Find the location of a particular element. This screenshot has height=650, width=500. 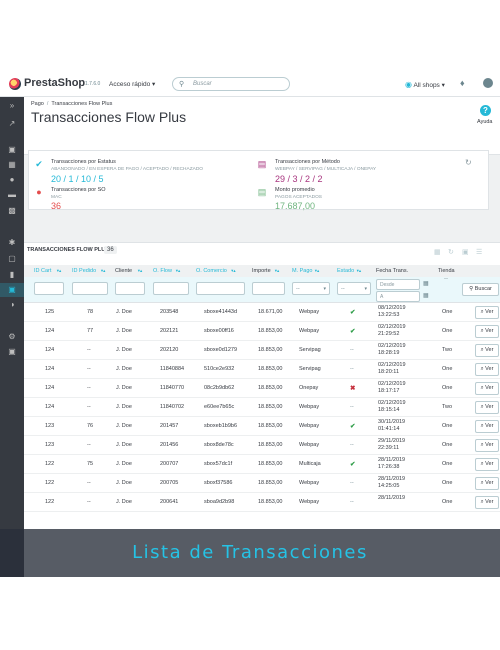

caption-banner: Lista de Transacciones is located at coordinates (250, 553).